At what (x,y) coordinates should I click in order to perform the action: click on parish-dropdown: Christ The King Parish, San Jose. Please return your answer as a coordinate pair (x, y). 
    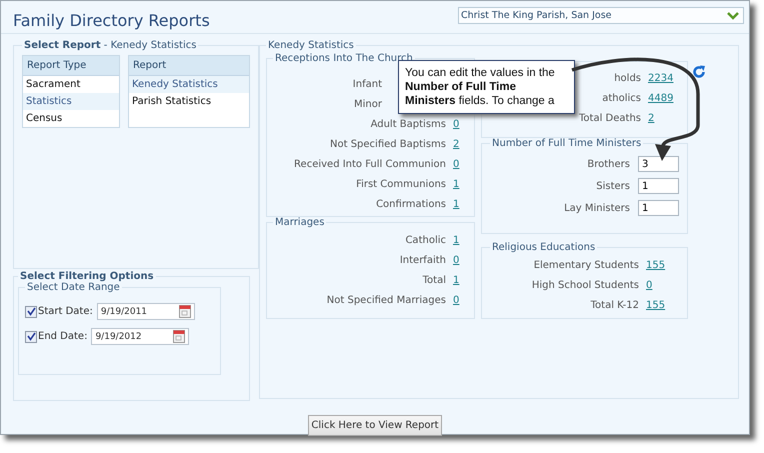
    Looking at the image, I should click on (601, 15).